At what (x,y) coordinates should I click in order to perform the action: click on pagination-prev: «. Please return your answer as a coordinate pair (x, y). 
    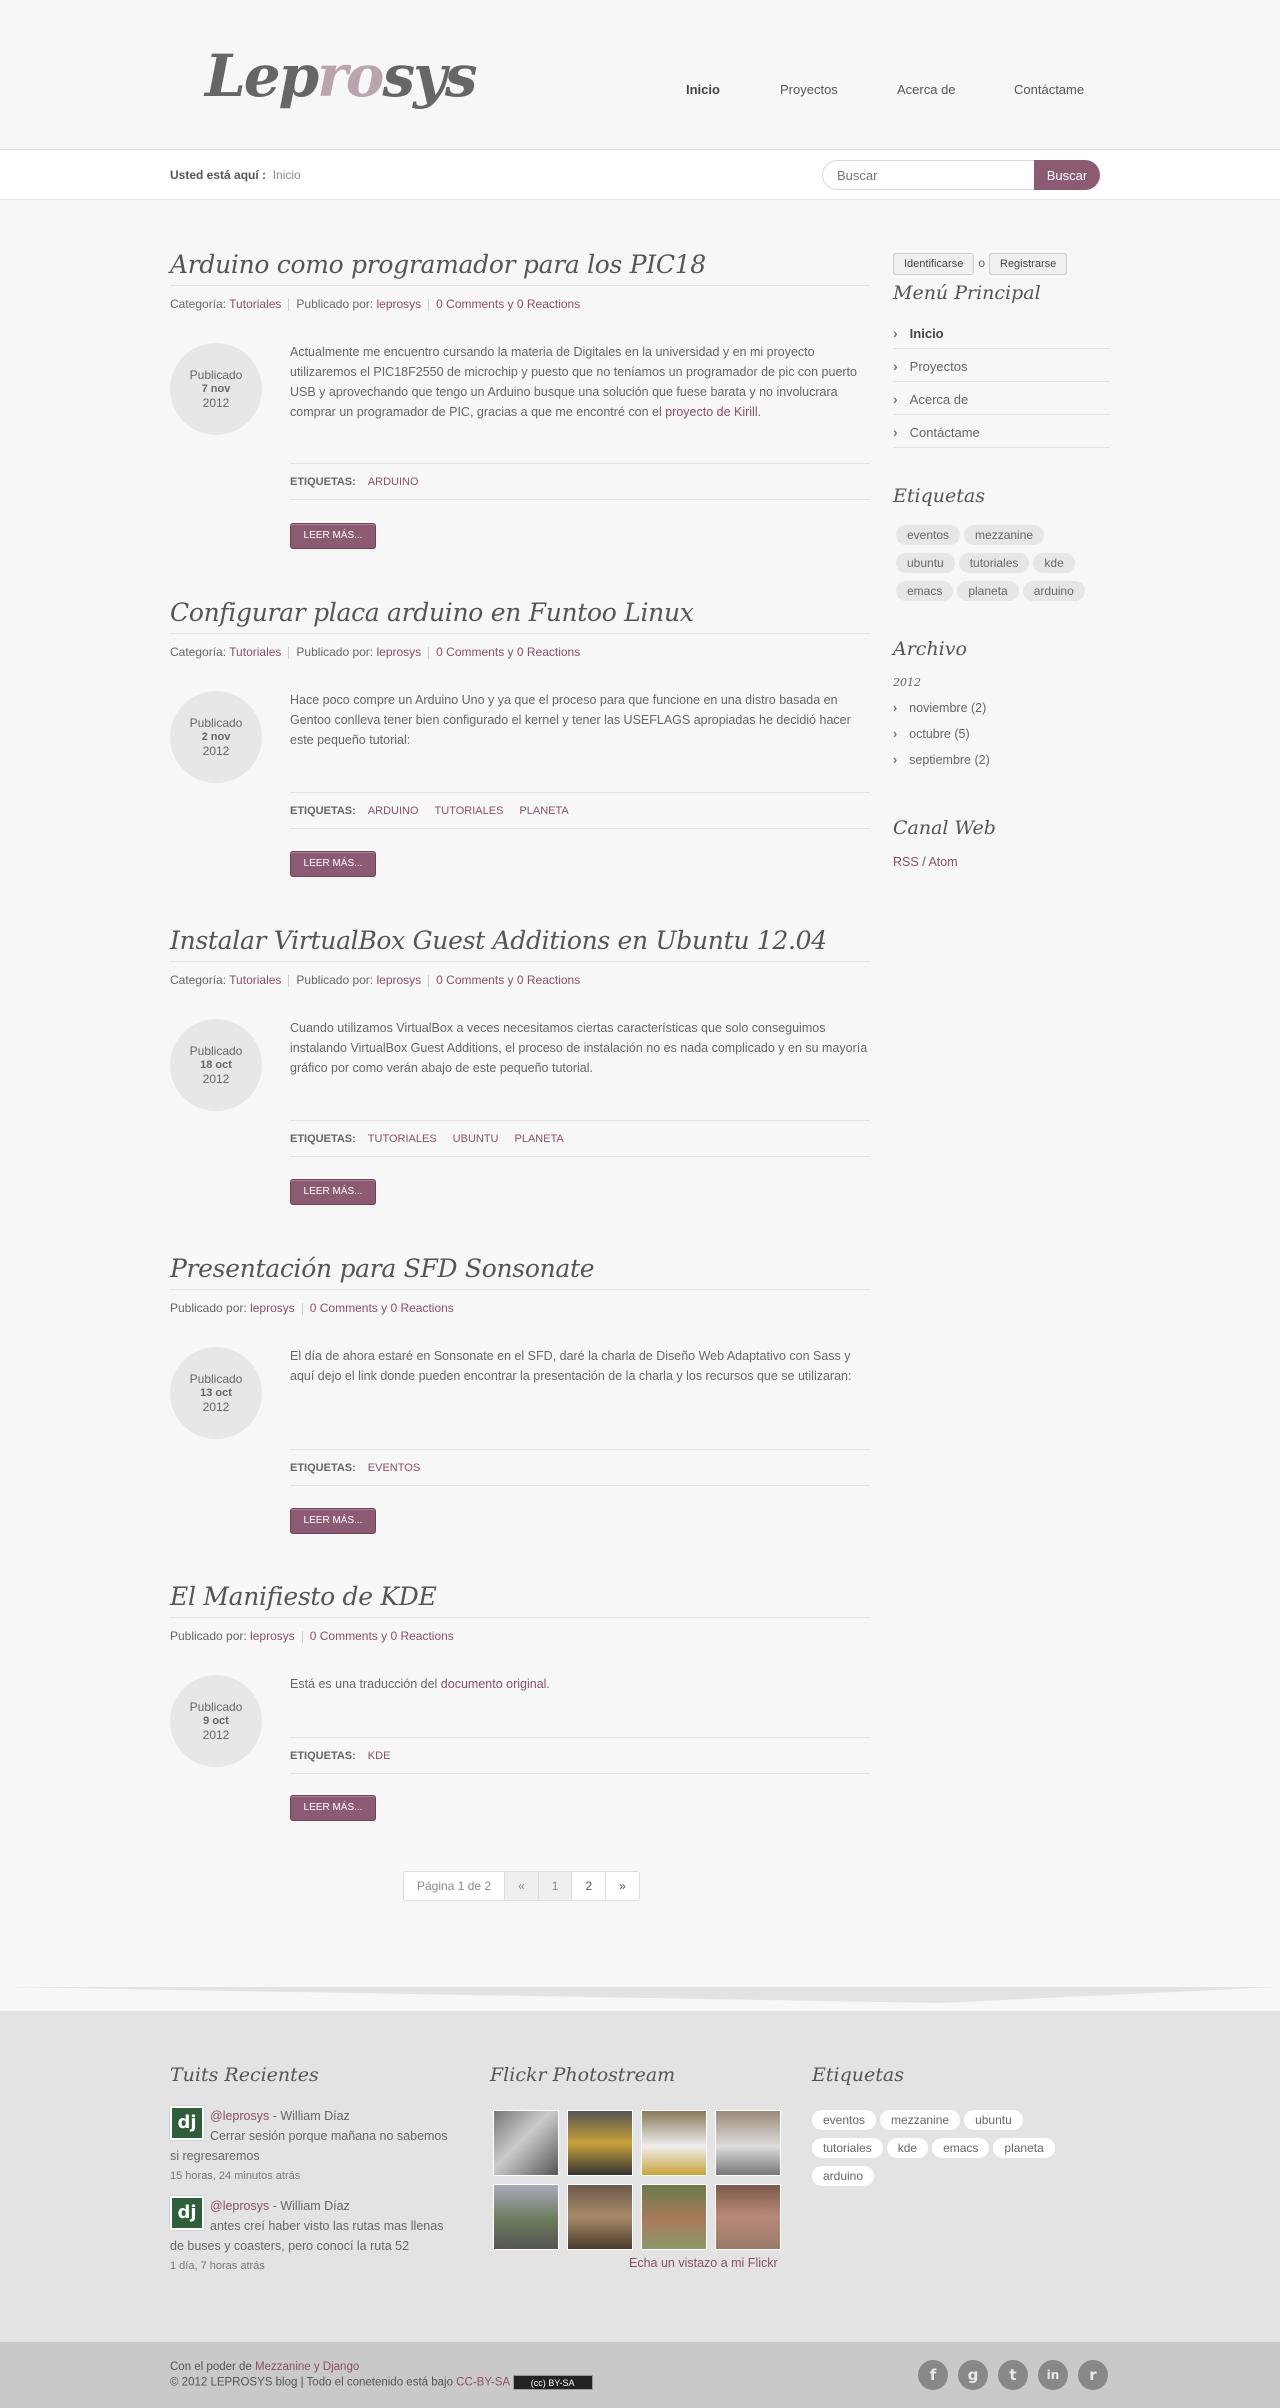
    Looking at the image, I should click on (522, 1886).